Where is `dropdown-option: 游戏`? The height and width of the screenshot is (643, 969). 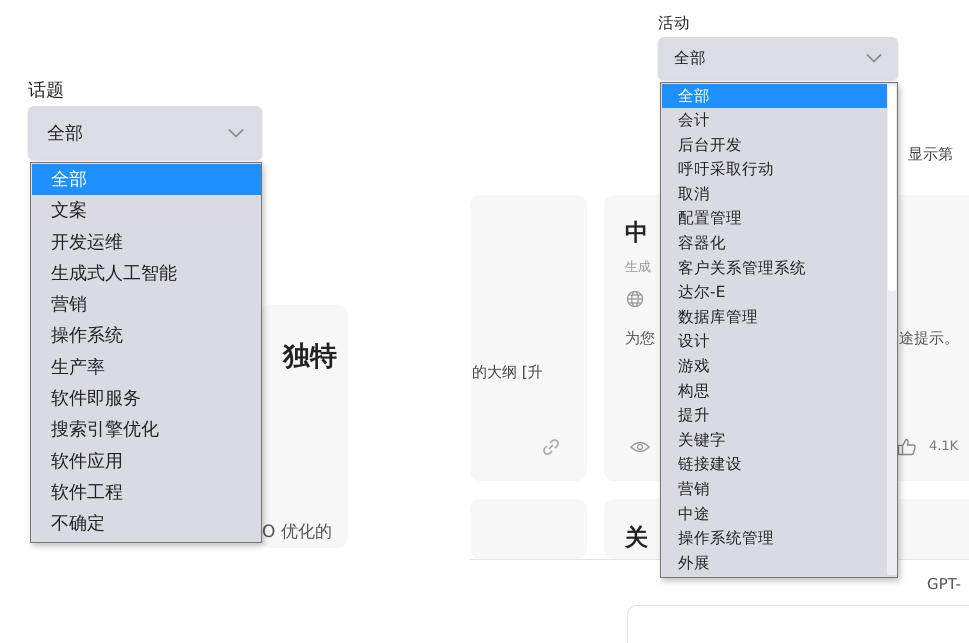 dropdown-option: 游戏 is located at coordinates (774, 366).